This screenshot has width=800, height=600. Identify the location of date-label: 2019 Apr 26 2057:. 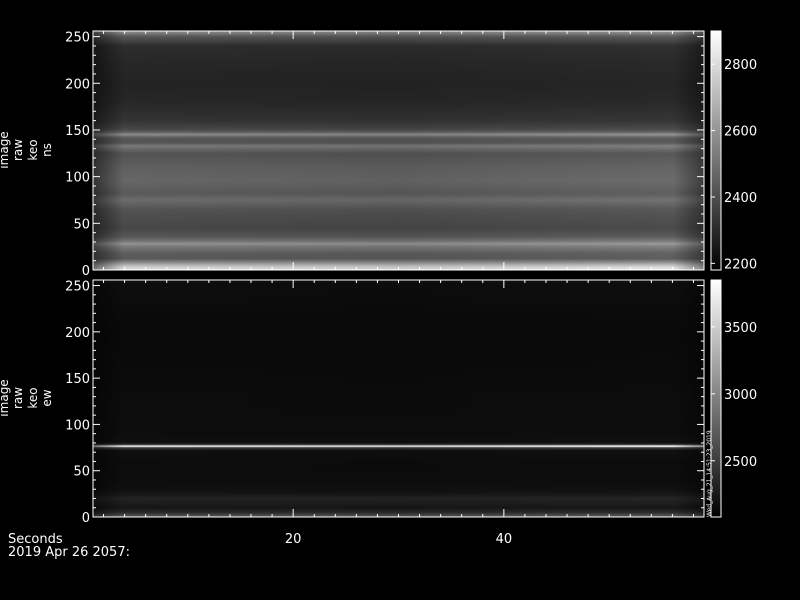
(69, 552).